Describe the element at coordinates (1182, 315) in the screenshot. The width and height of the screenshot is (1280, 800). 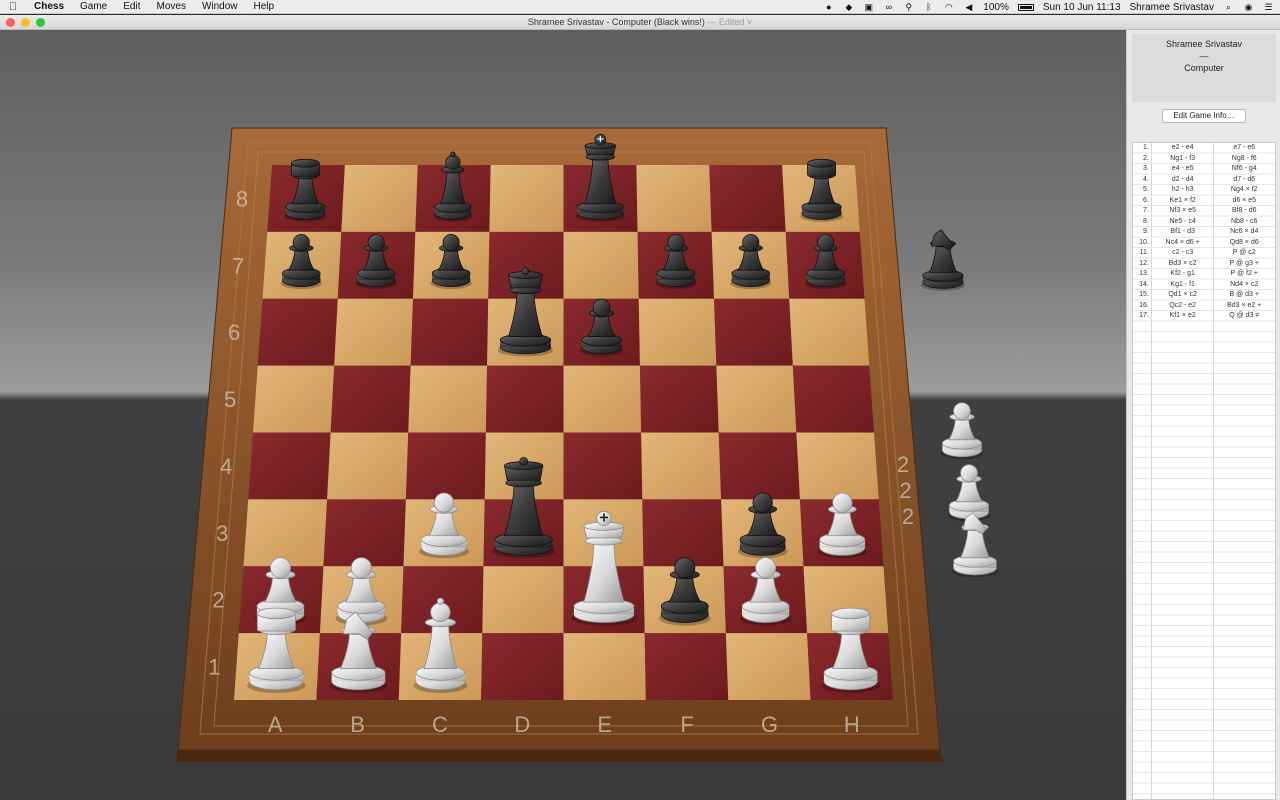
I see `white-move: Kf1 × e2` at that location.